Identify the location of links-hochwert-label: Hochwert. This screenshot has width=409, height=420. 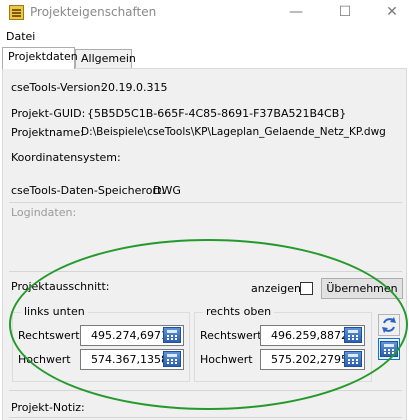
(44, 359).